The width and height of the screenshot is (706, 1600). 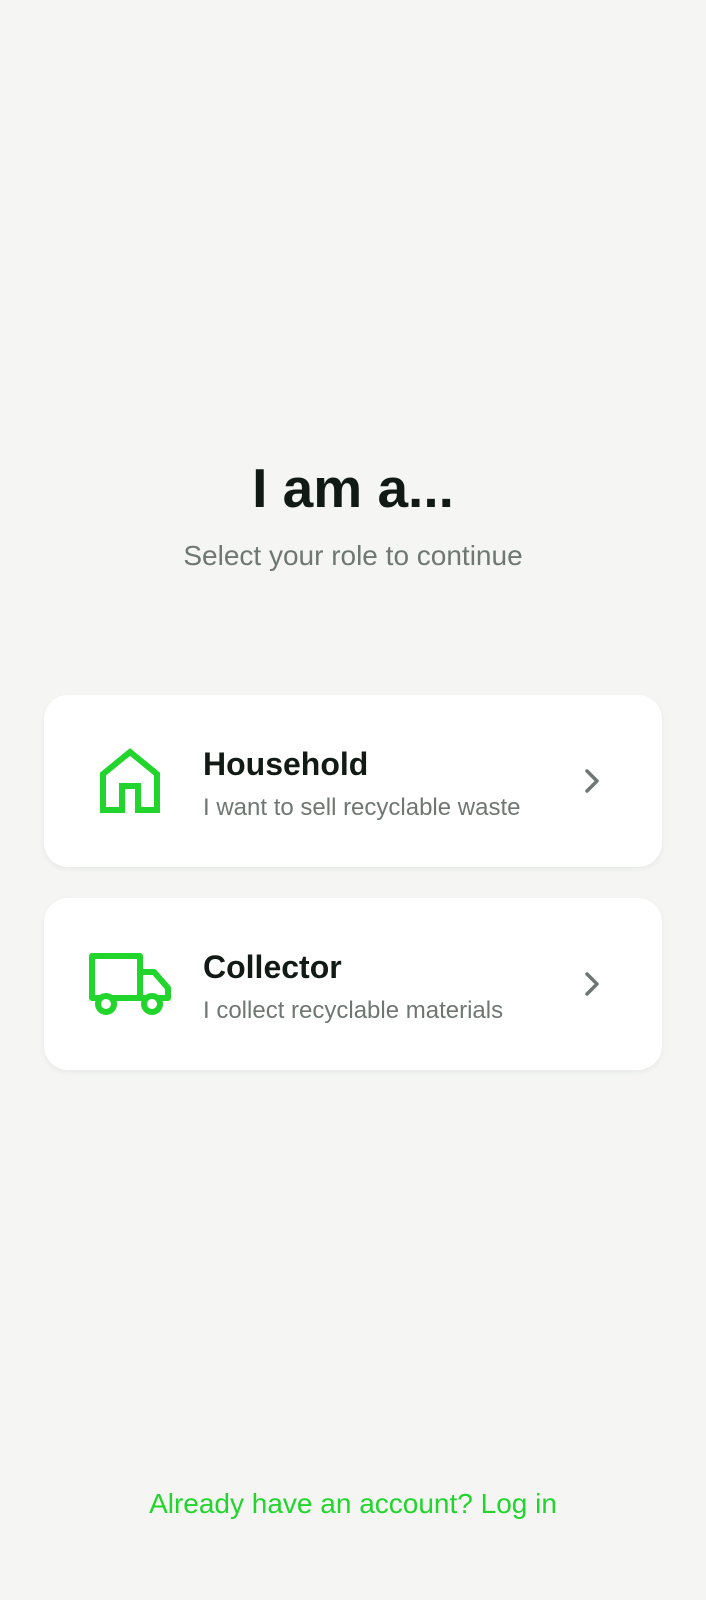 I want to click on page-subtitle: Select your role to continue, so click(x=353, y=555).